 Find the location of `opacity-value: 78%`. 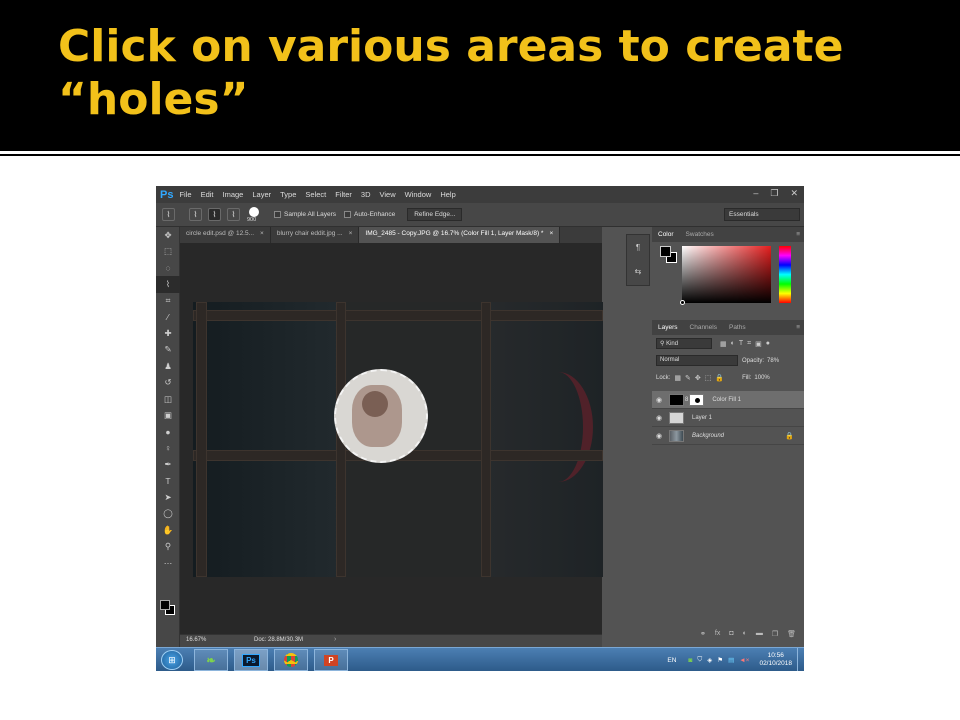

opacity-value: 78% is located at coordinates (773, 361).